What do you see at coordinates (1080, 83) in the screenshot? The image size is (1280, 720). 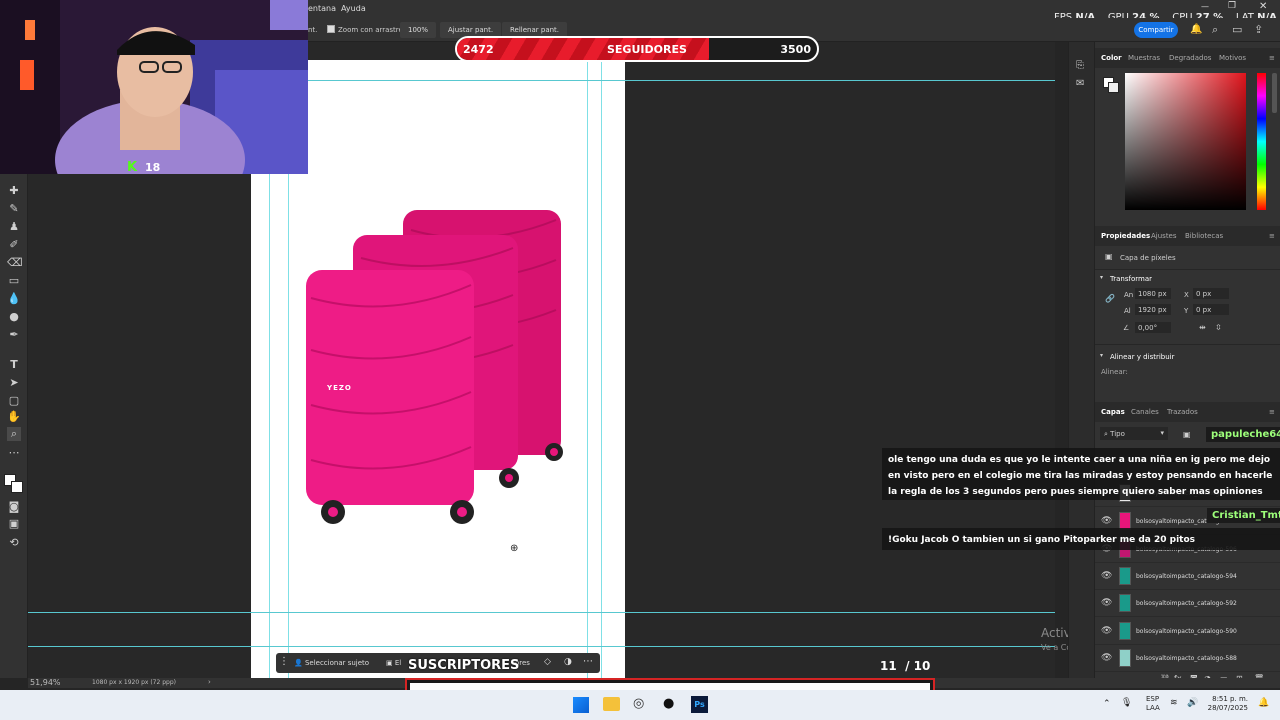 I see `comments-panel-icon: ✉` at bounding box center [1080, 83].